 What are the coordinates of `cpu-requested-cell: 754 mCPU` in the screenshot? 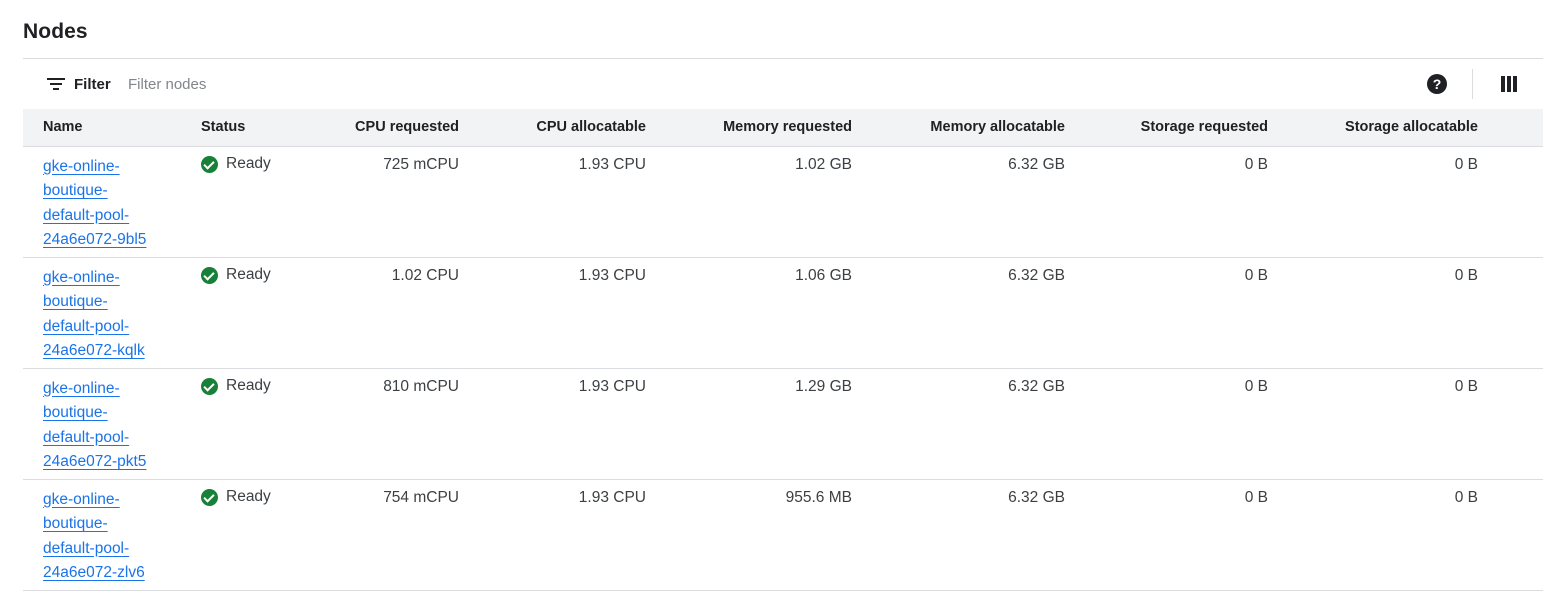 It's located at (389, 535).